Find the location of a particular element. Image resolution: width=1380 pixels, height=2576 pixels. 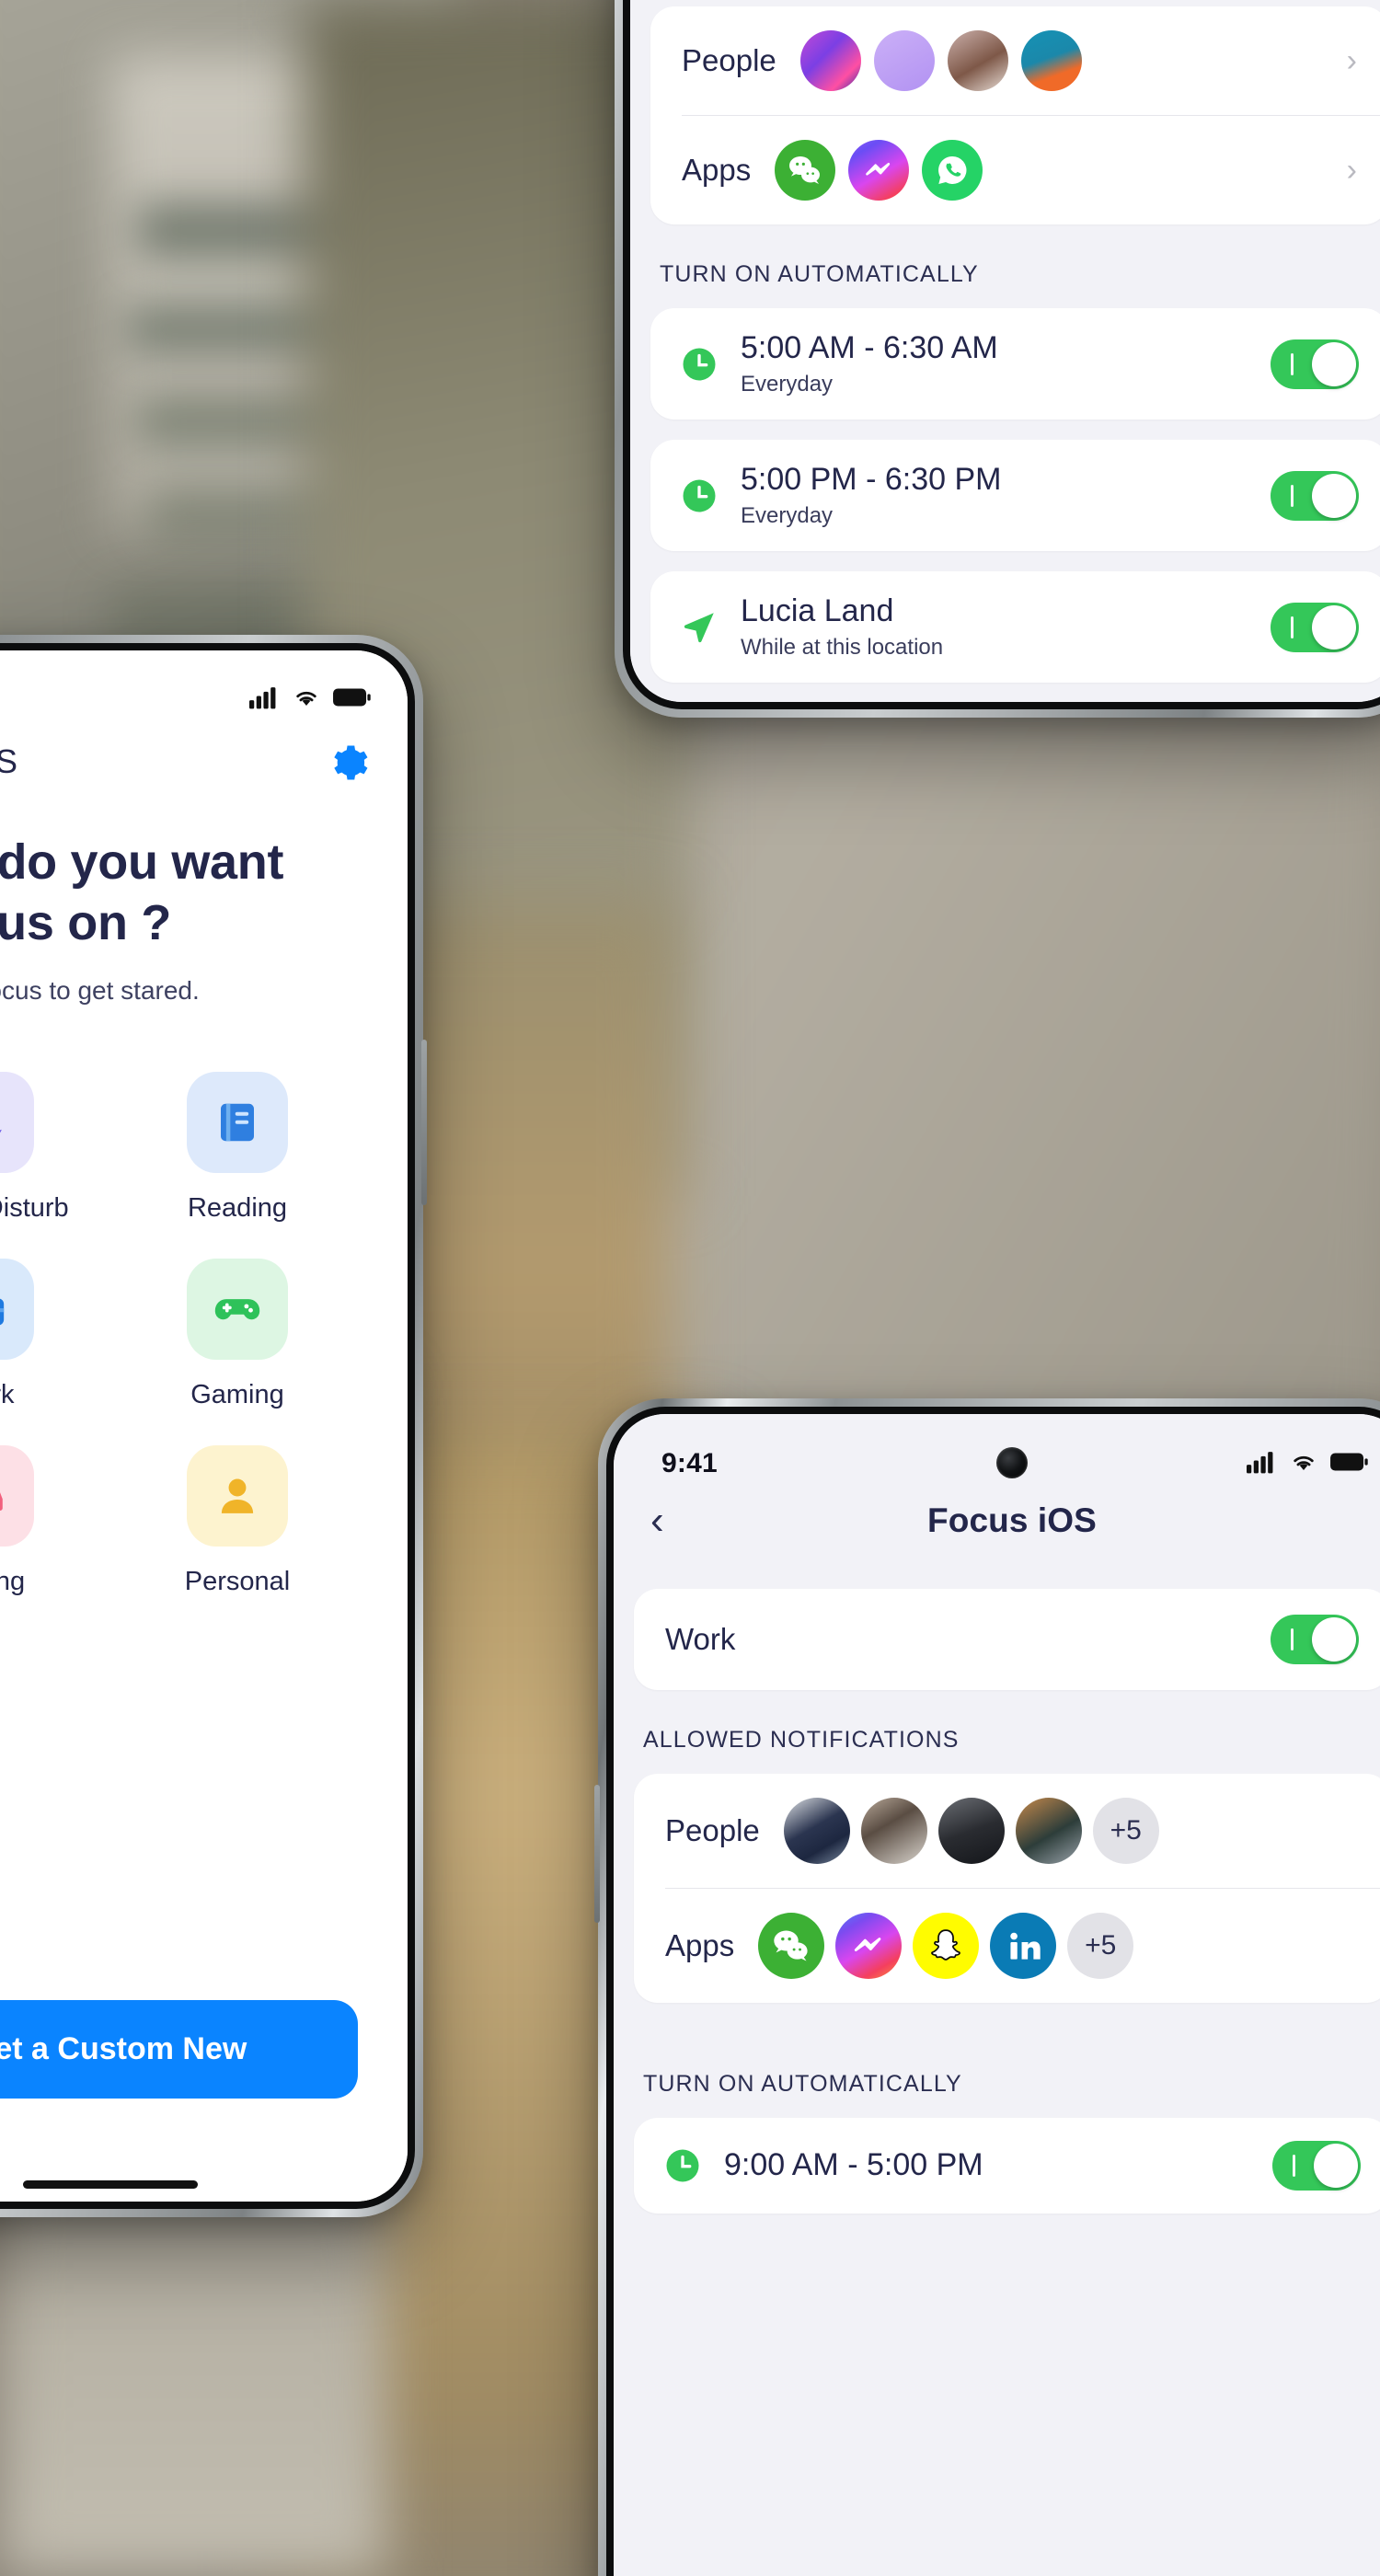

location-arrow-icon is located at coordinates (699, 627).